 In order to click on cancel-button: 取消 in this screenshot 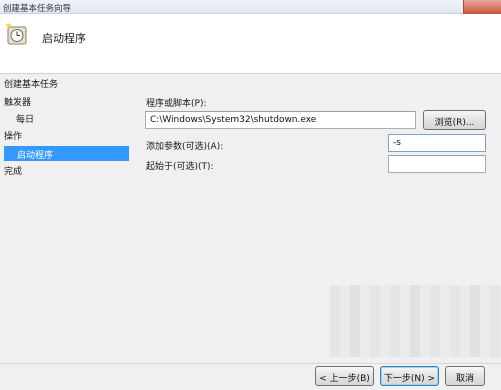, I will do `click(465, 376)`.